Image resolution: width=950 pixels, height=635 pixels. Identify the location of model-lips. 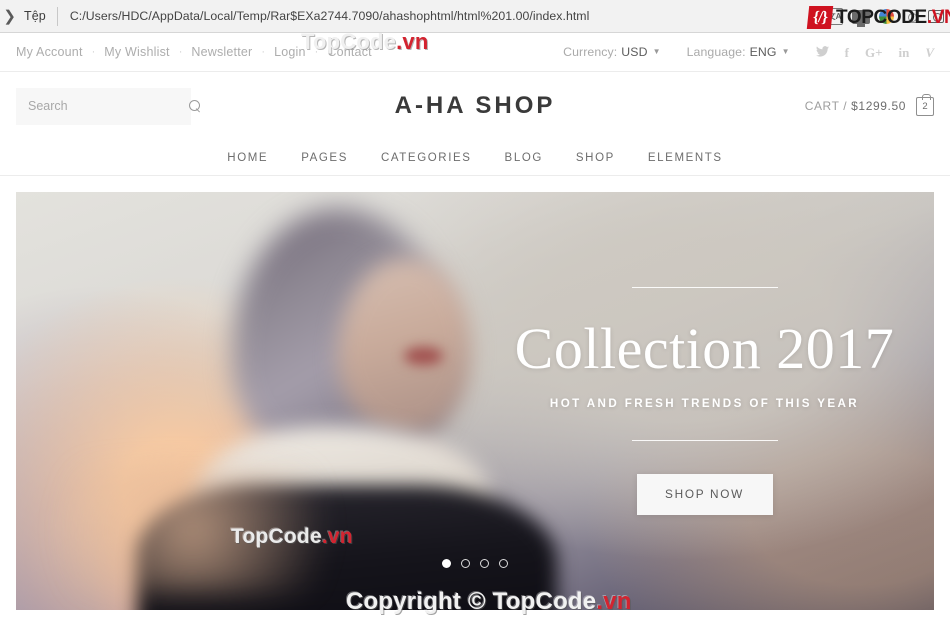
(423, 356).